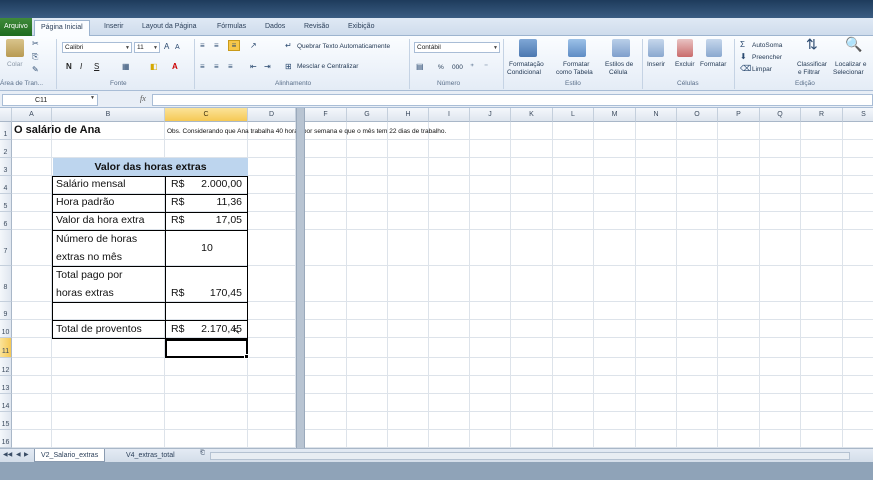  What do you see at coordinates (70, 455) in the screenshot?
I see `sheet-tab-v2: V2_Salario_extras` at bounding box center [70, 455].